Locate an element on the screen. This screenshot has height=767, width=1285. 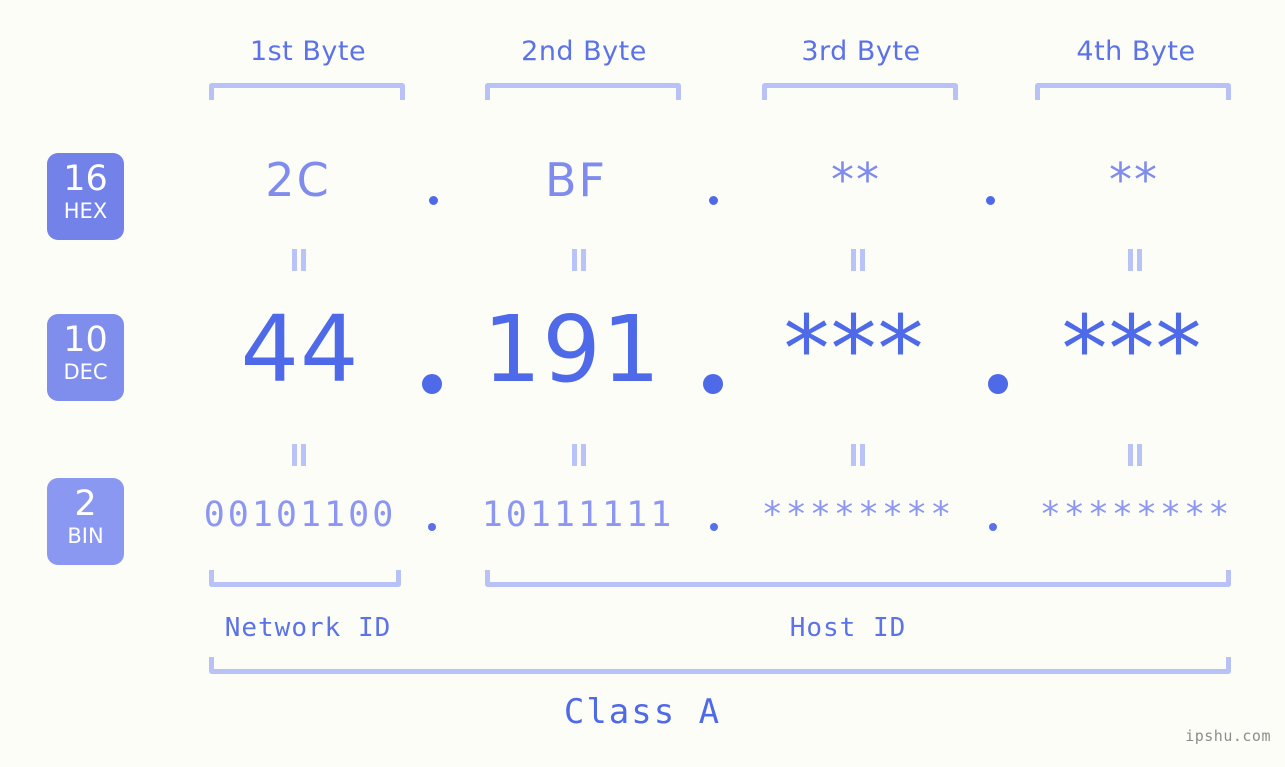
hex-byte-4: ** is located at coordinates (1134, 180).